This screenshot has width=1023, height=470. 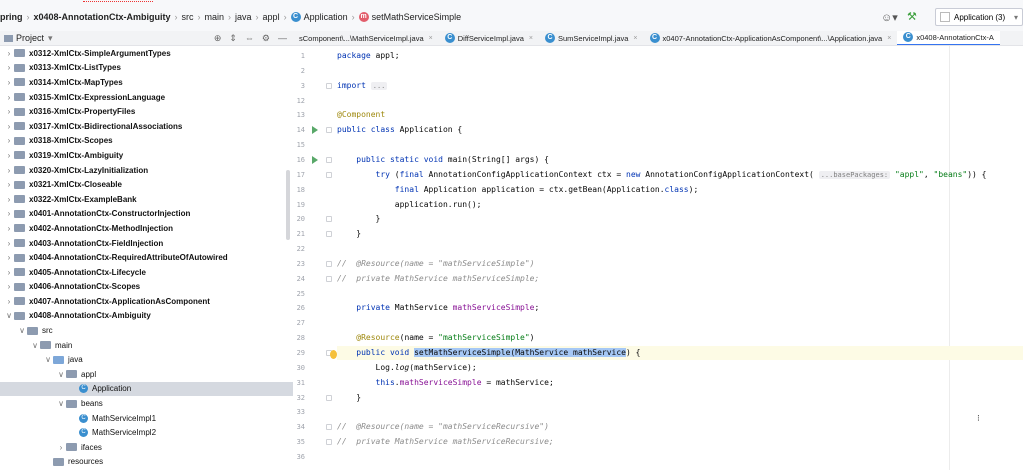 I want to click on tree-item: ∨ beans, so click(x=146, y=403).